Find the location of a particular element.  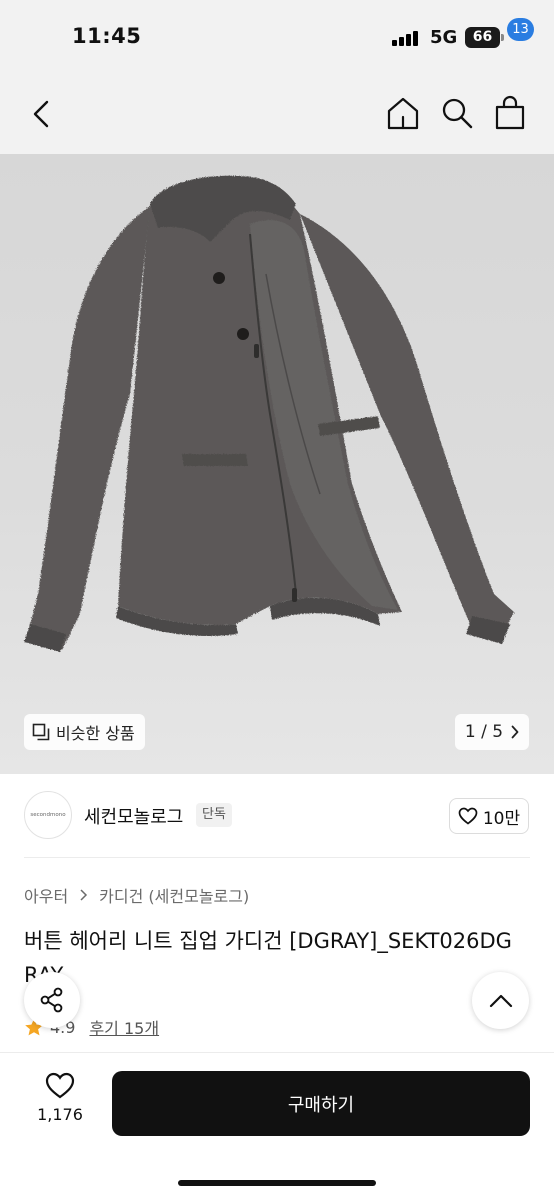

network-label: 5G is located at coordinates (444, 37).